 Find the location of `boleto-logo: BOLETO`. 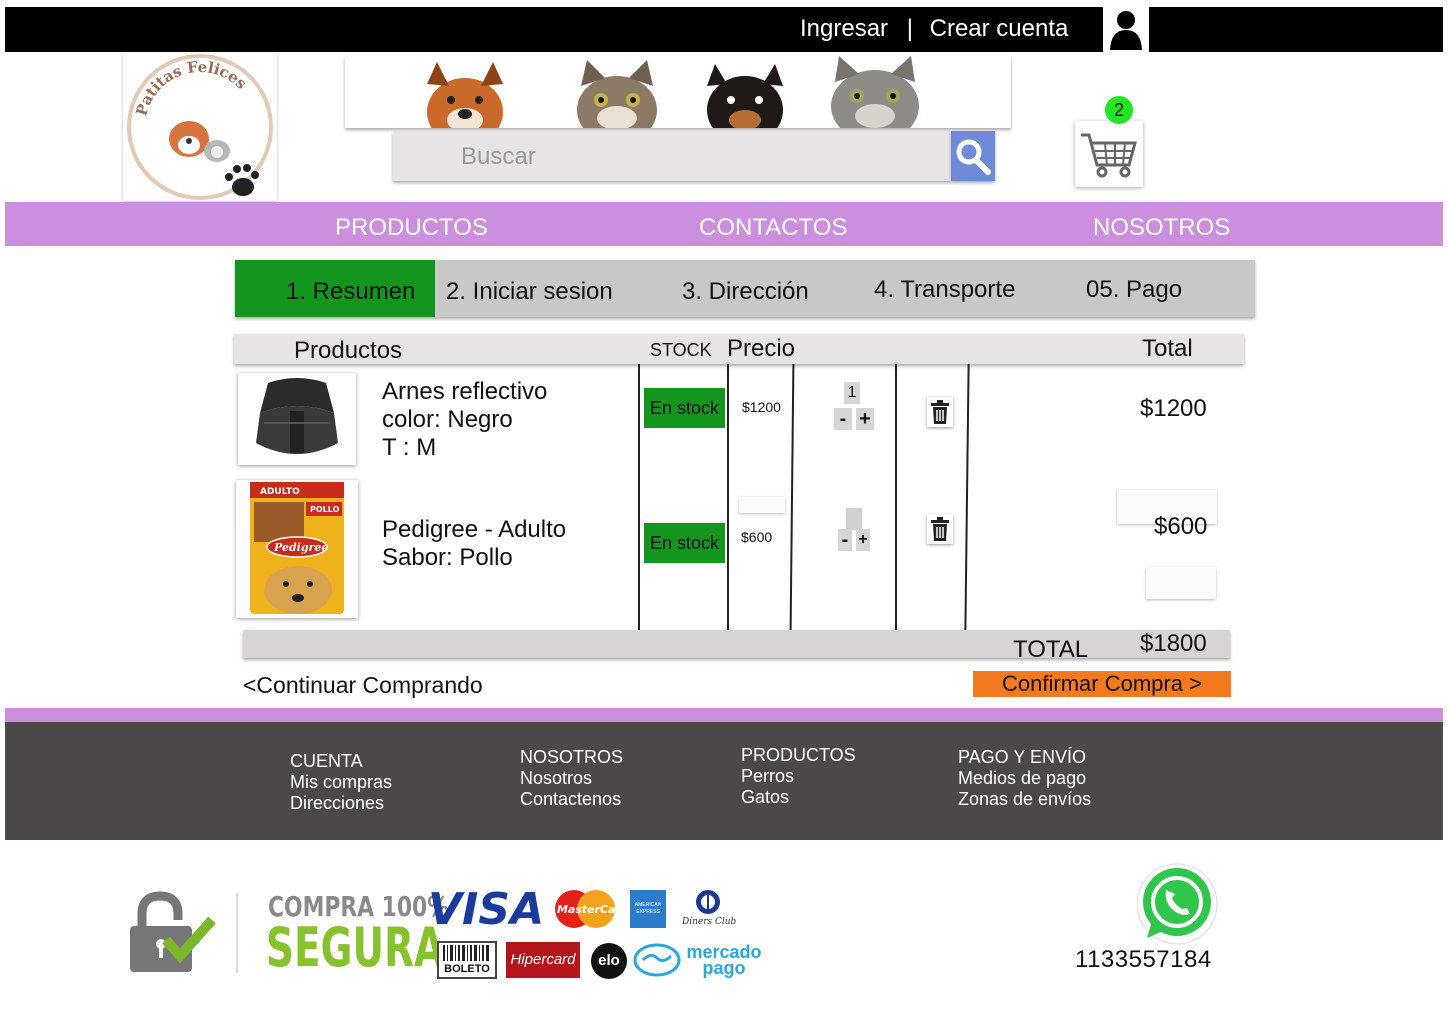

boleto-logo: BOLETO is located at coordinates (467, 960).